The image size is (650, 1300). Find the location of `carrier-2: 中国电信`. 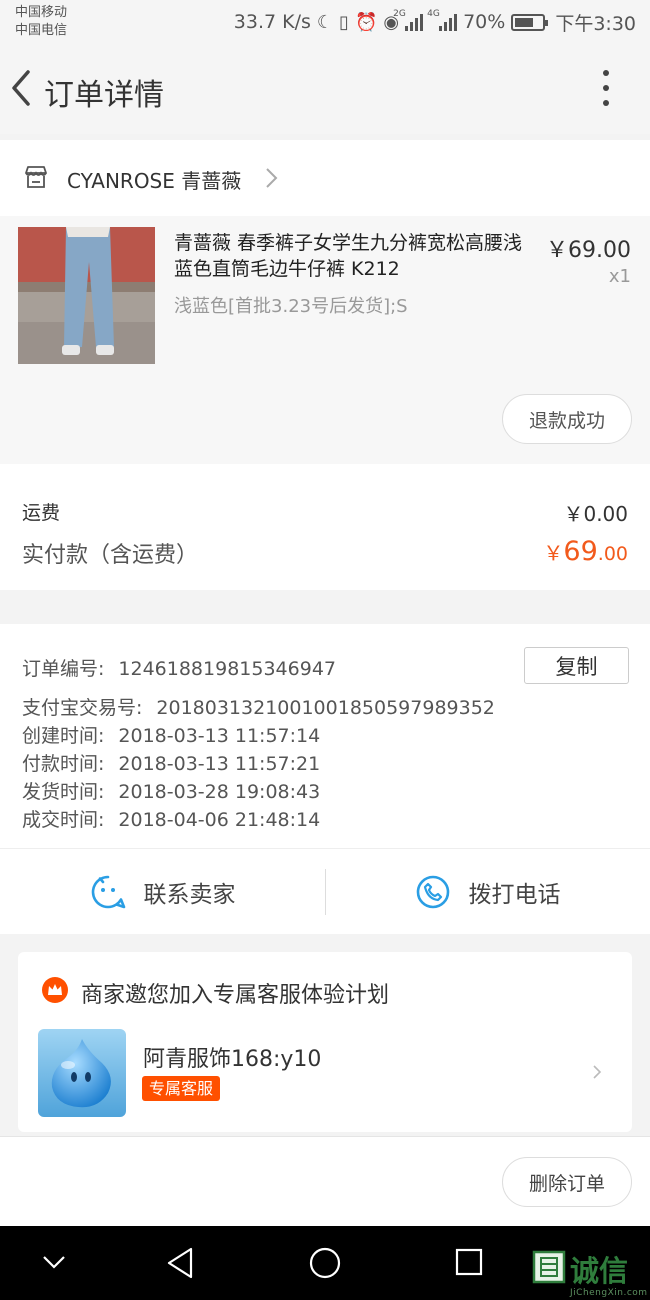

carrier-2: 中国电信 is located at coordinates (41, 30).